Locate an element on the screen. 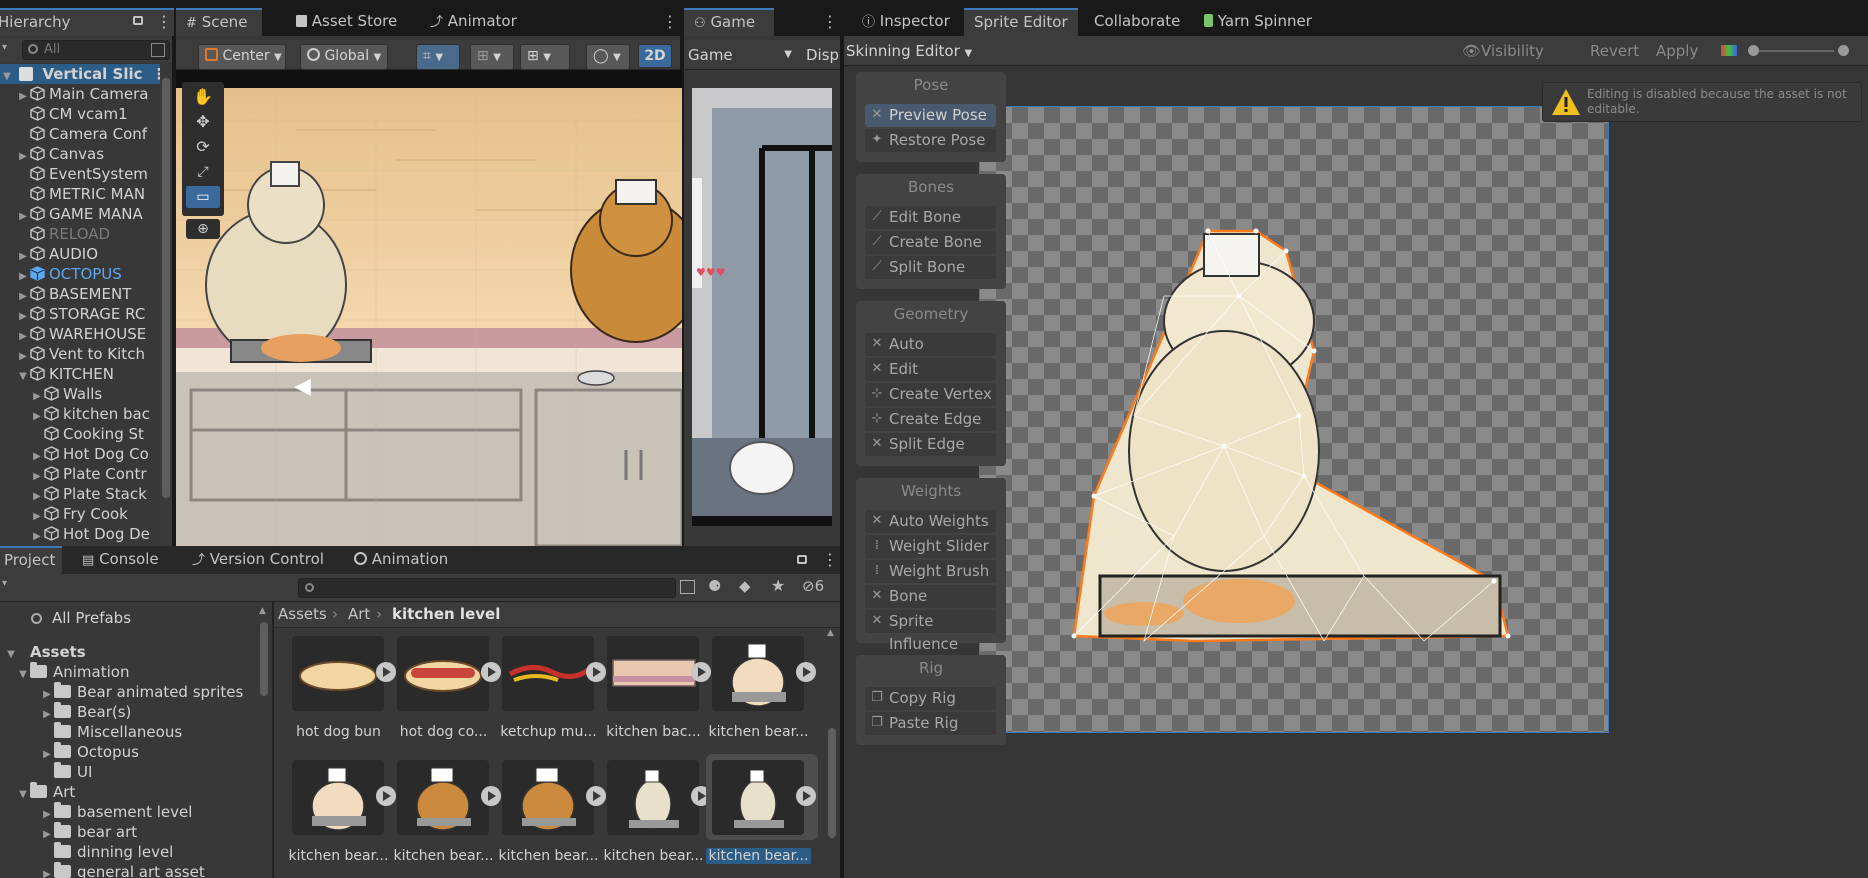 This screenshot has width=1868, height=878. hierarchy-item: ▶ Plate Contr is located at coordinates (80, 474).